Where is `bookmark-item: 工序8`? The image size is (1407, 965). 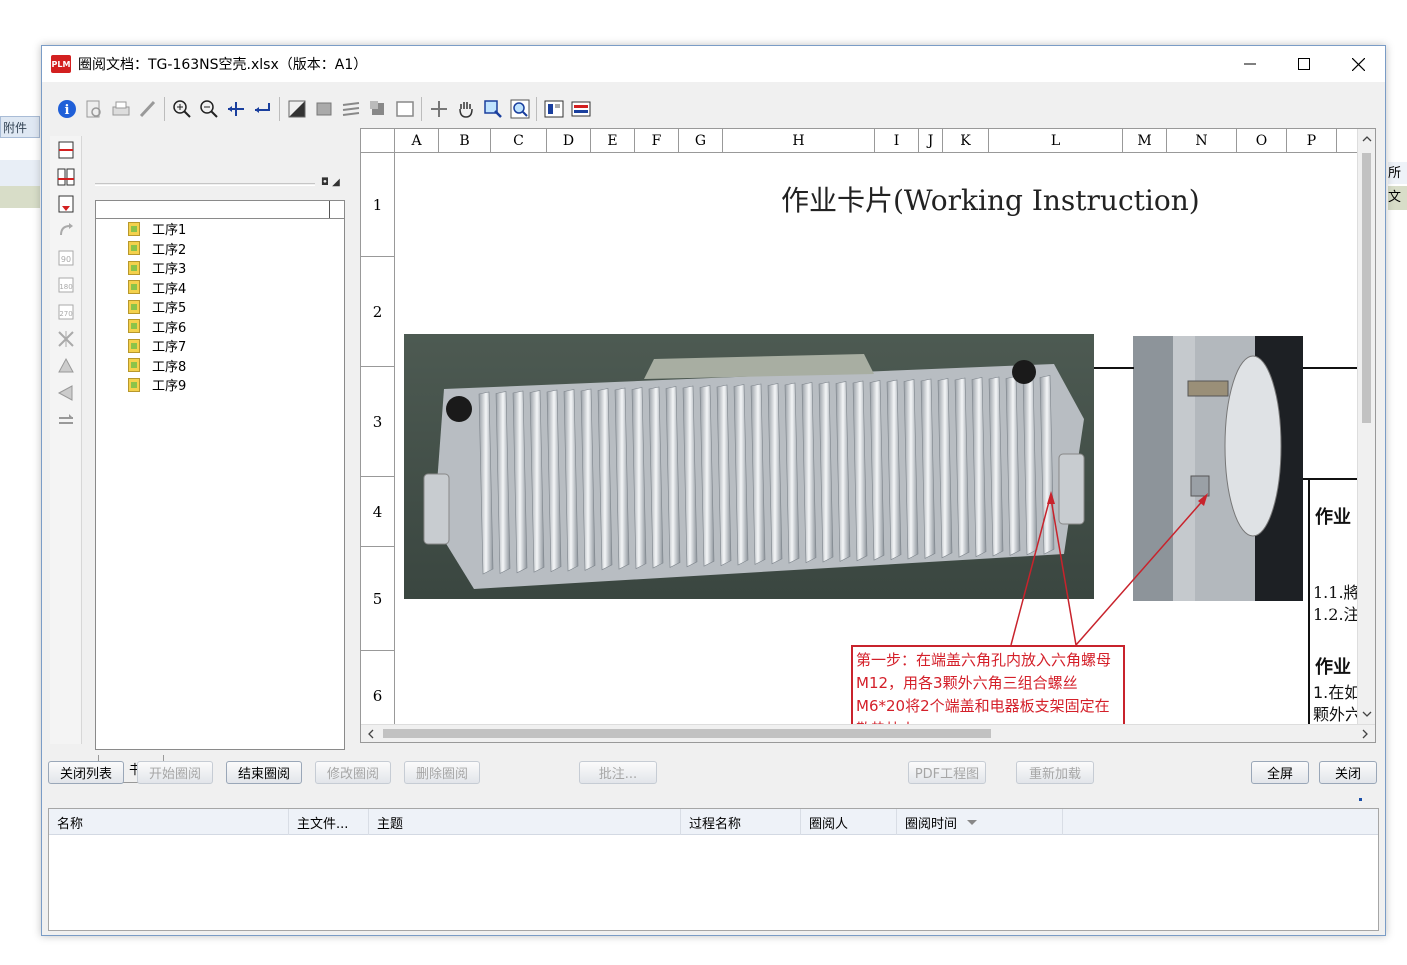 bookmark-item: 工序8 is located at coordinates (220, 366).